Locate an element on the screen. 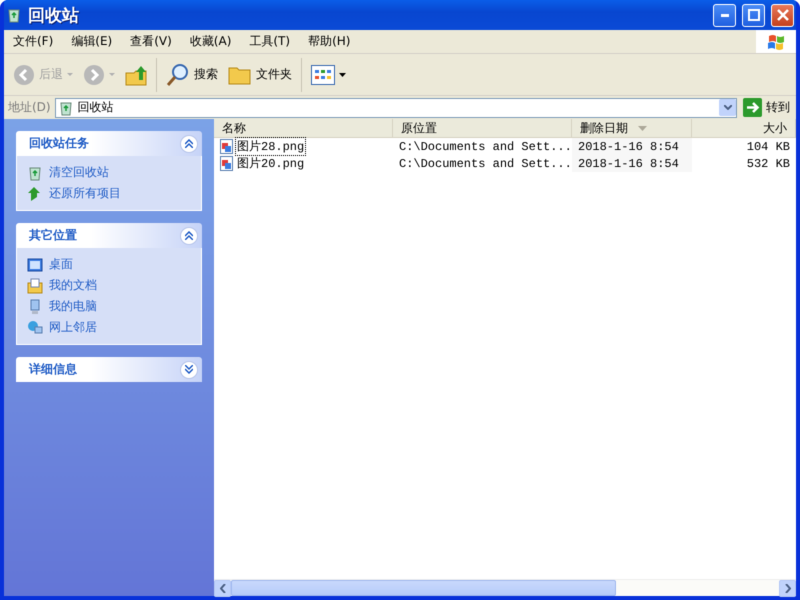  horizontal-scrollbar is located at coordinates (505, 587).